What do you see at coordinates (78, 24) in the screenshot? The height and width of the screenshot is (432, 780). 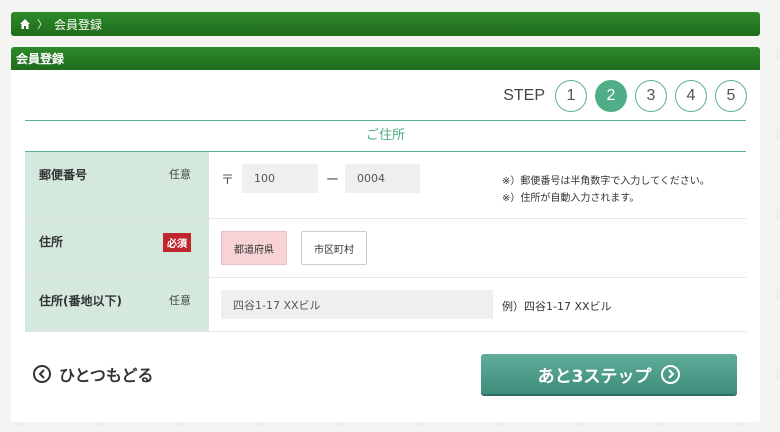 I see `breadcrumb-current: 会員登録` at bounding box center [78, 24].